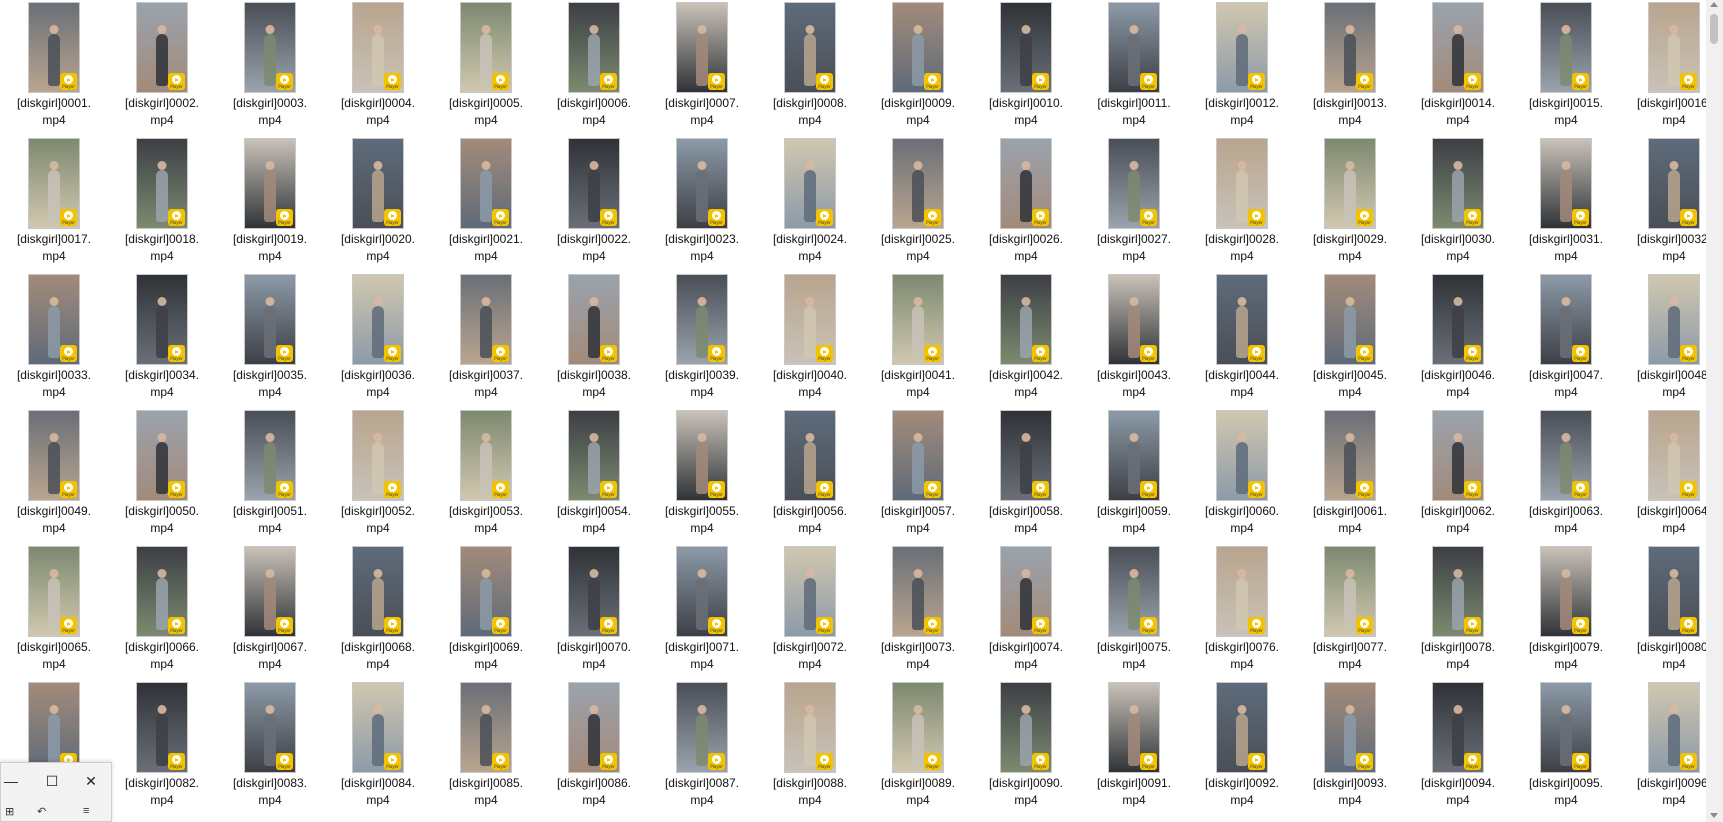 The width and height of the screenshot is (1723, 822). I want to click on file-name: [diskgirl]0035. mp4, so click(270, 384).